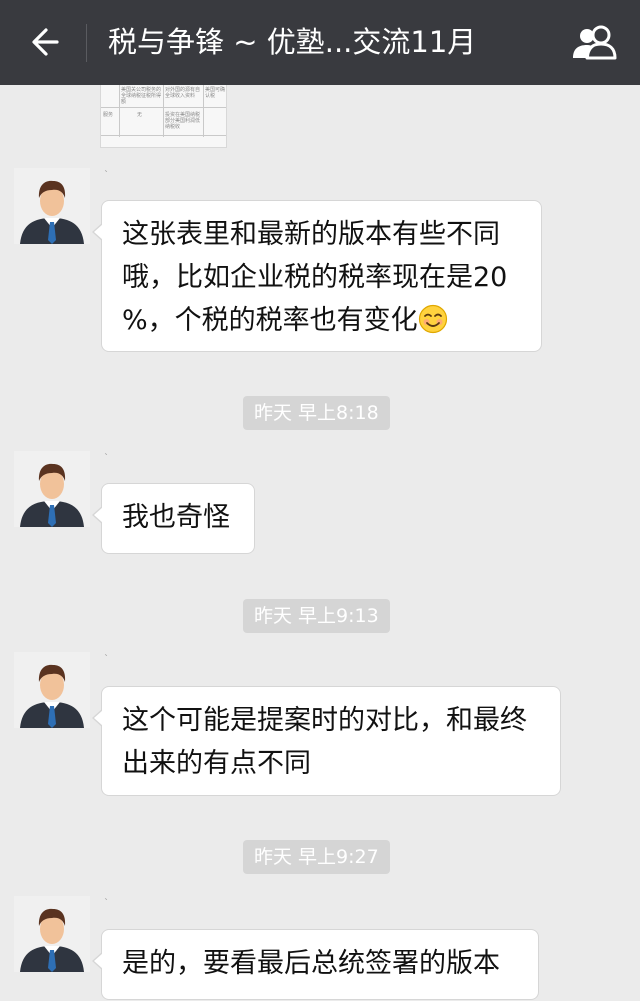 This screenshot has height=1001, width=640. I want to click on timestamp: 昨天 早上9:27, so click(316, 857).